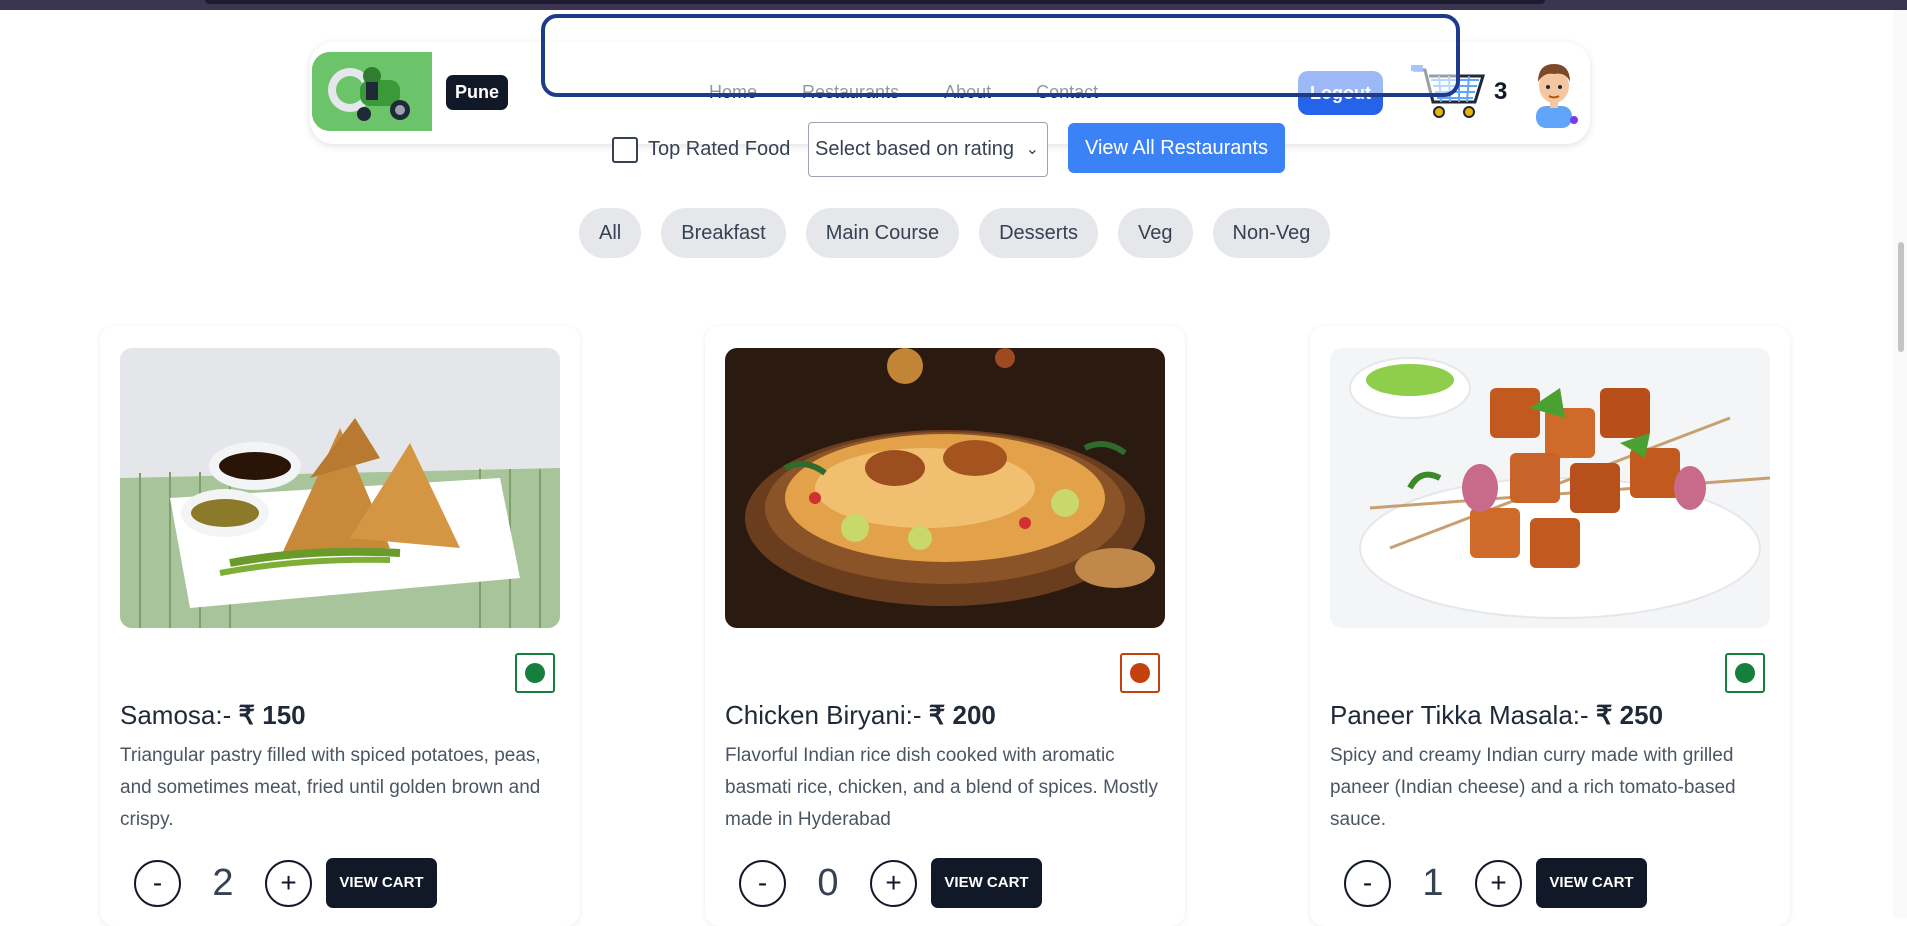 The width and height of the screenshot is (1907, 926). Describe the element at coordinates (823, 715) in the screenshot. I see `food-name: Chicken Biryani:-` at that location.